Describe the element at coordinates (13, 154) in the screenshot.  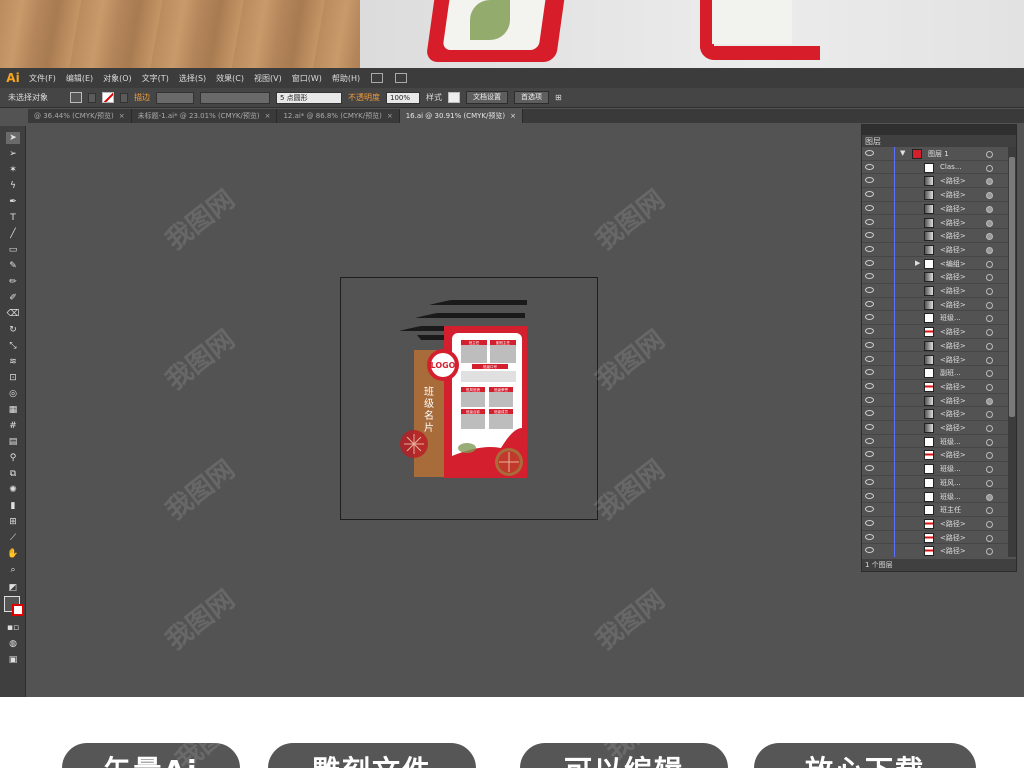
I see `direct-selection-tool-icon: ➢` at that location.